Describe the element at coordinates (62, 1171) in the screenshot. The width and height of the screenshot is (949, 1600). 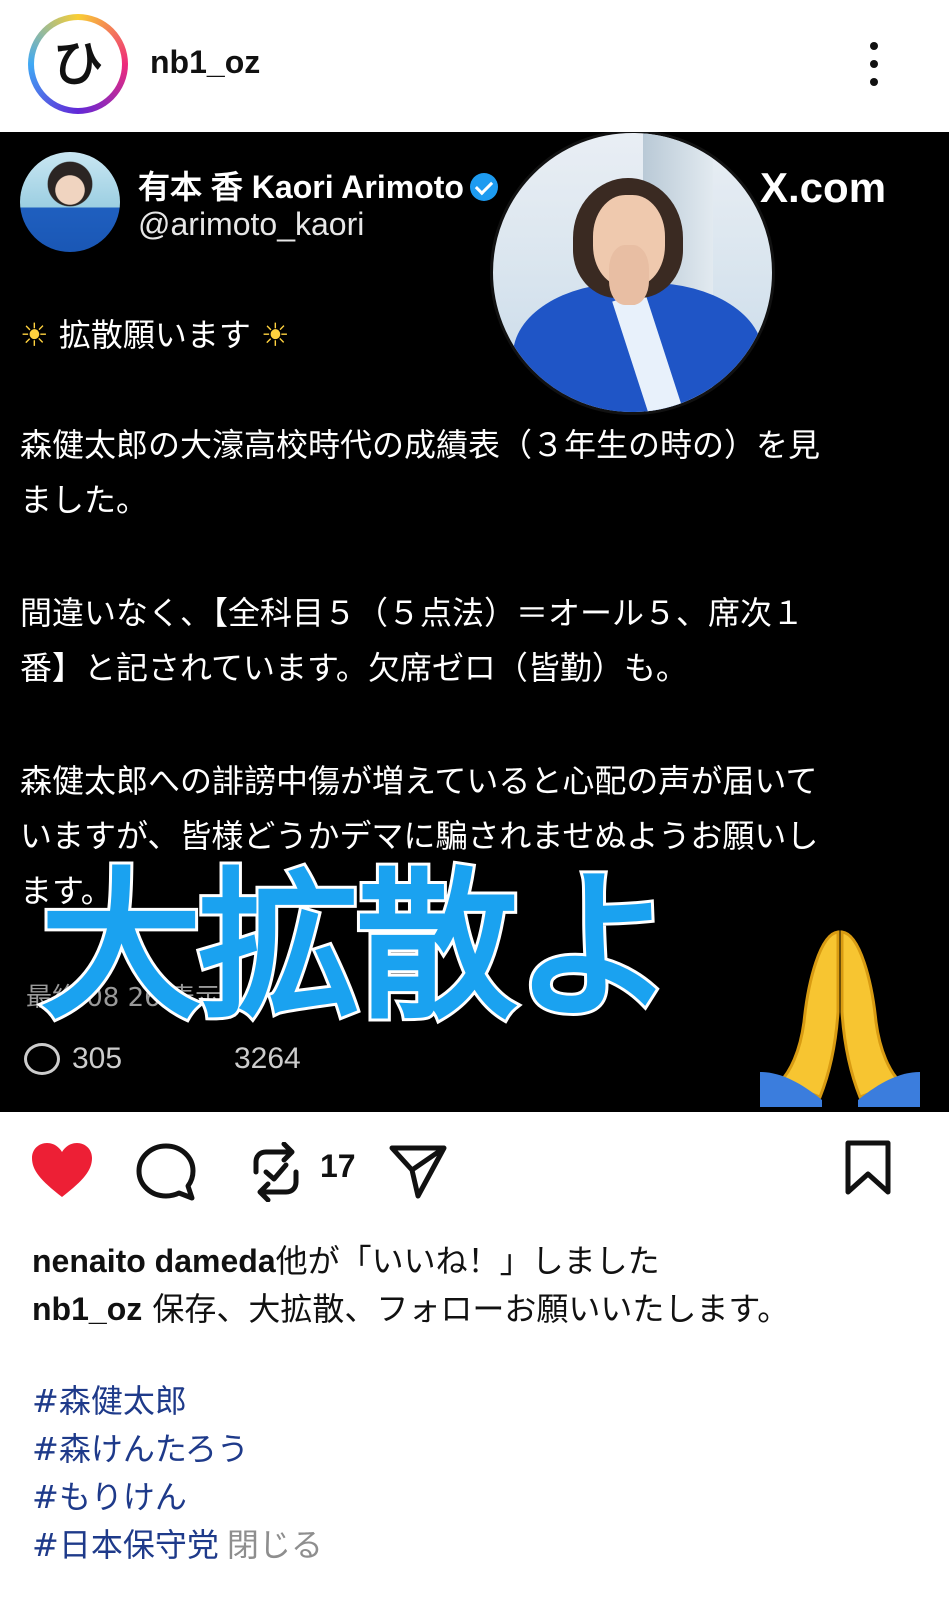
I see `like-heart-icon` at that location.